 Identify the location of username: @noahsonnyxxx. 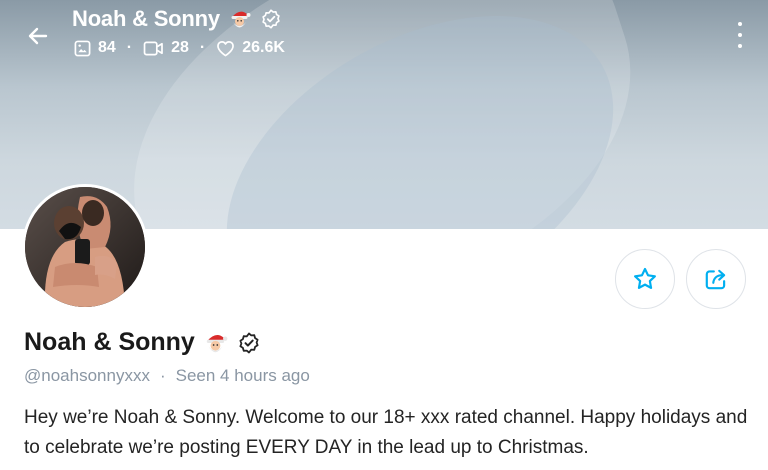
(87, 375).